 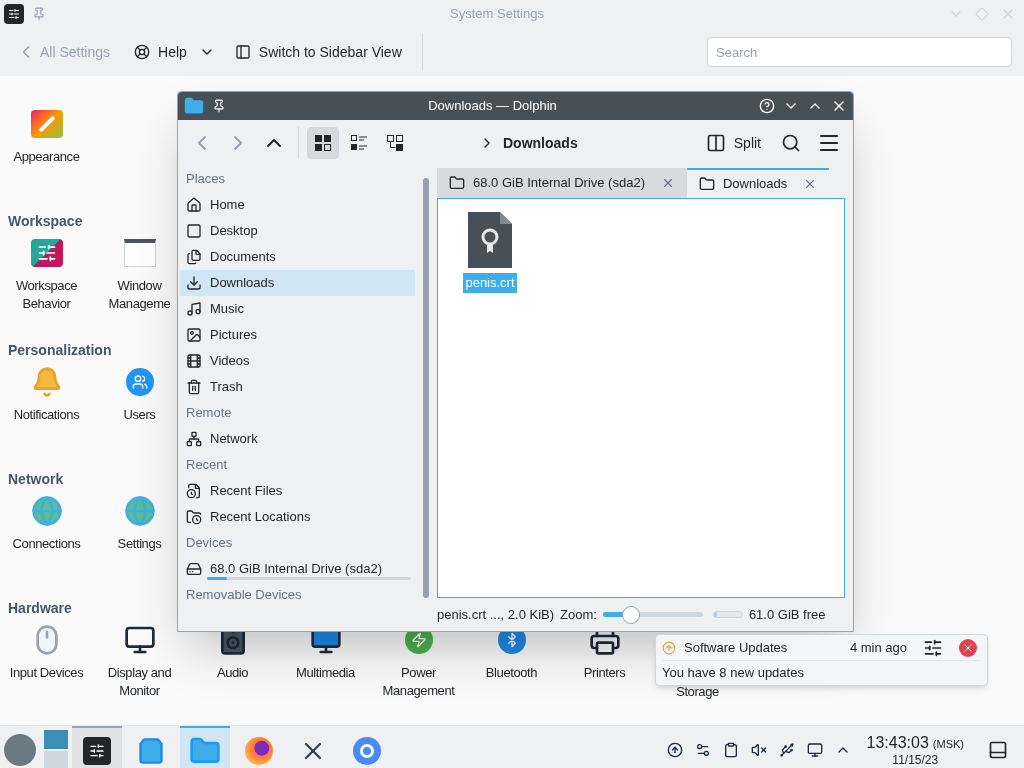 I want to click on scrollbar, so click(x=426, y=388).